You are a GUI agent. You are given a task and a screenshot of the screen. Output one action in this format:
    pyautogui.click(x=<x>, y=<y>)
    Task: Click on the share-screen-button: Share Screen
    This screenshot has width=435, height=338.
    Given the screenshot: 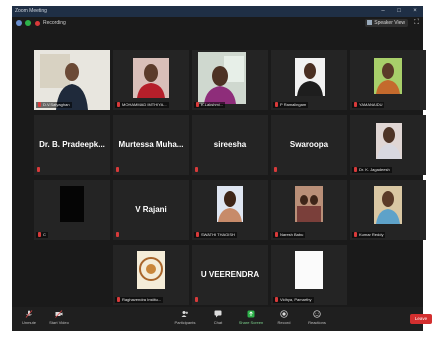 What is the action you would take?
    pyautogui.click(x=251, y=317)
    